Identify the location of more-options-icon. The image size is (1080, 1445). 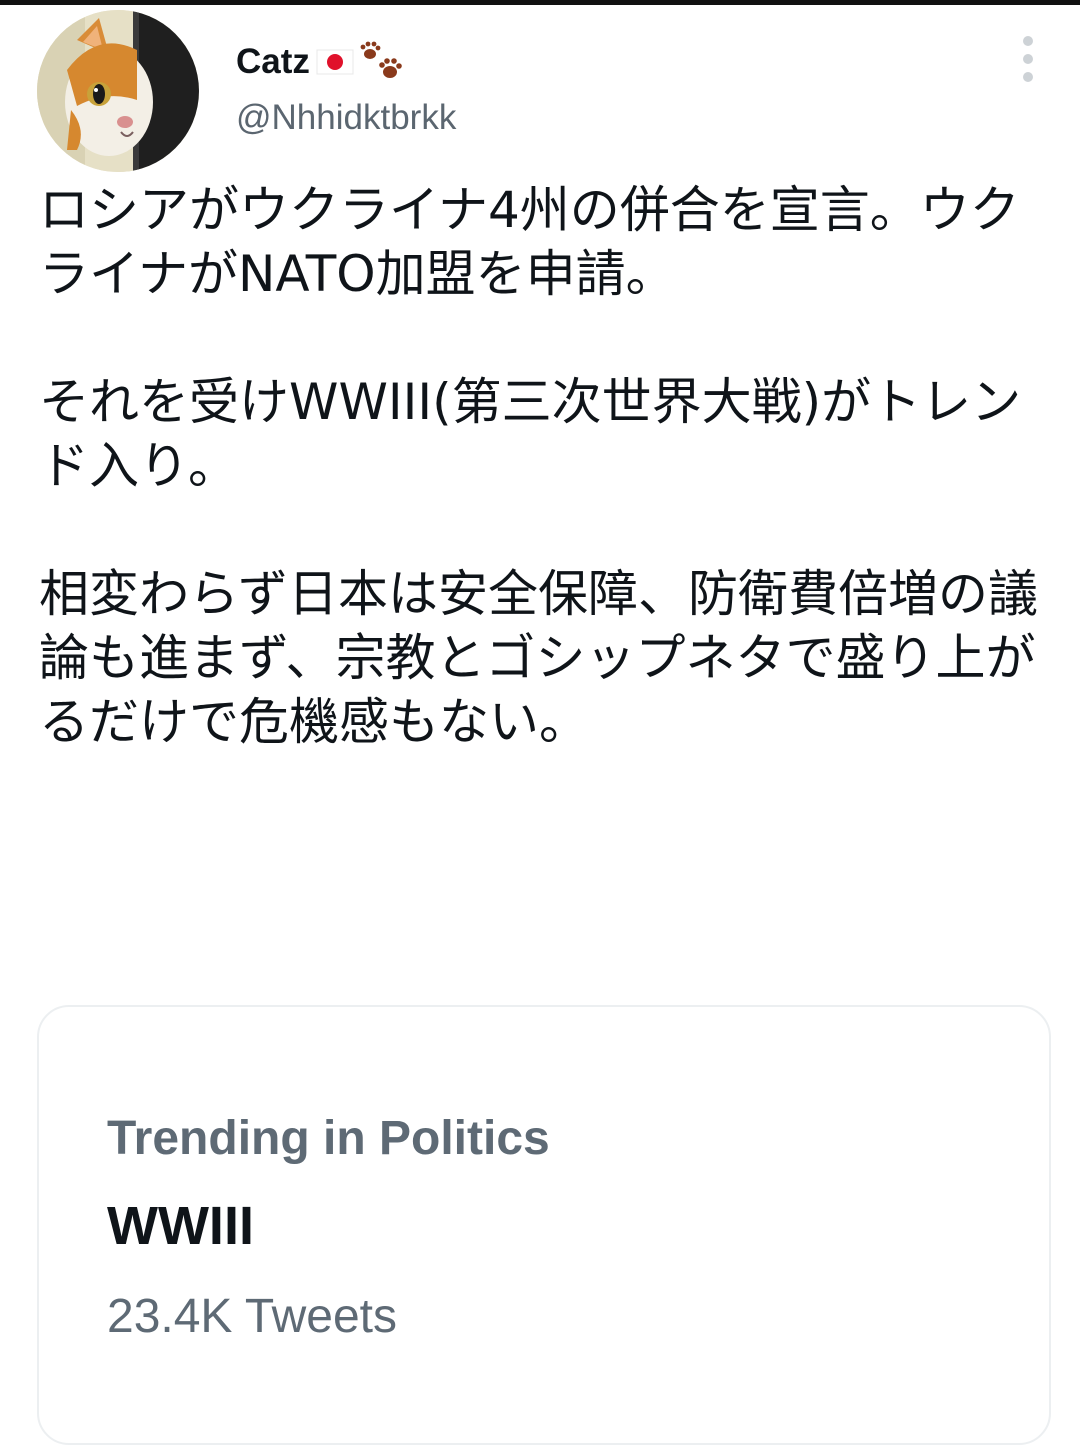
(1028, 59).